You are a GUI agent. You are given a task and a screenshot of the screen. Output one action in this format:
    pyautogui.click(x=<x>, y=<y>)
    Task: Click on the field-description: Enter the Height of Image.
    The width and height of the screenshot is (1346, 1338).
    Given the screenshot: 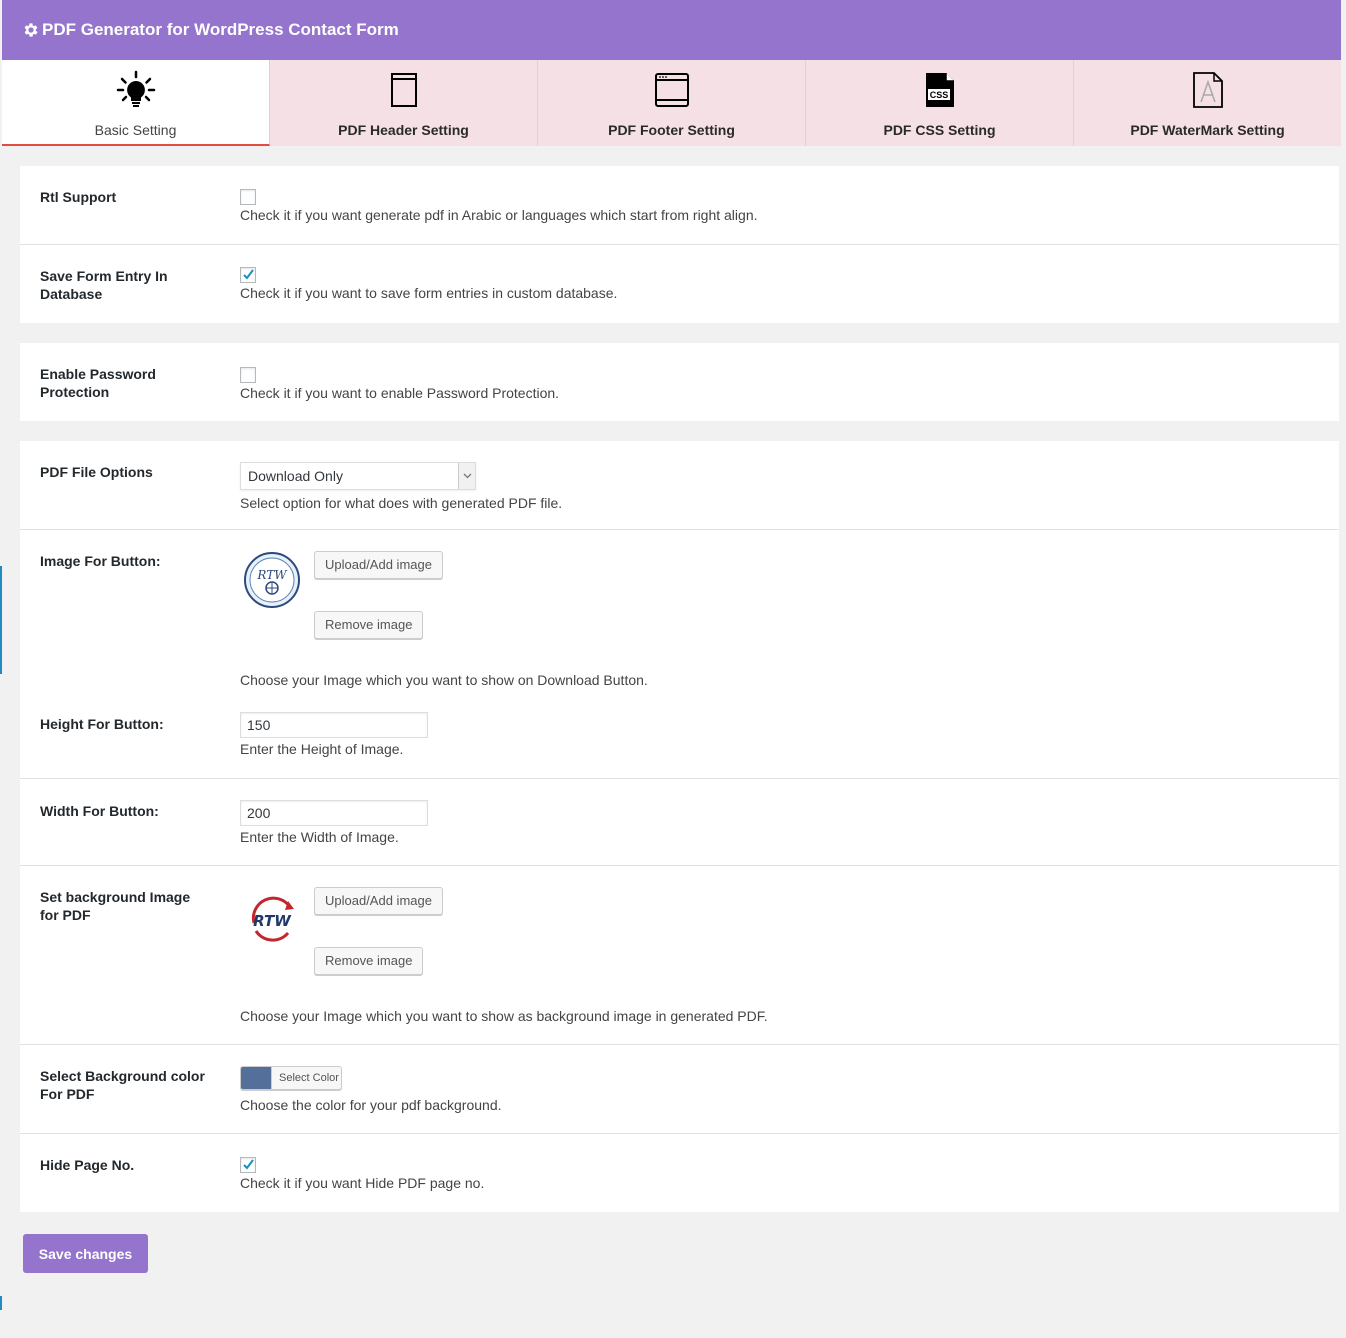 What is the action you would take?
    pyautogui.click(x=322, y=749)
    